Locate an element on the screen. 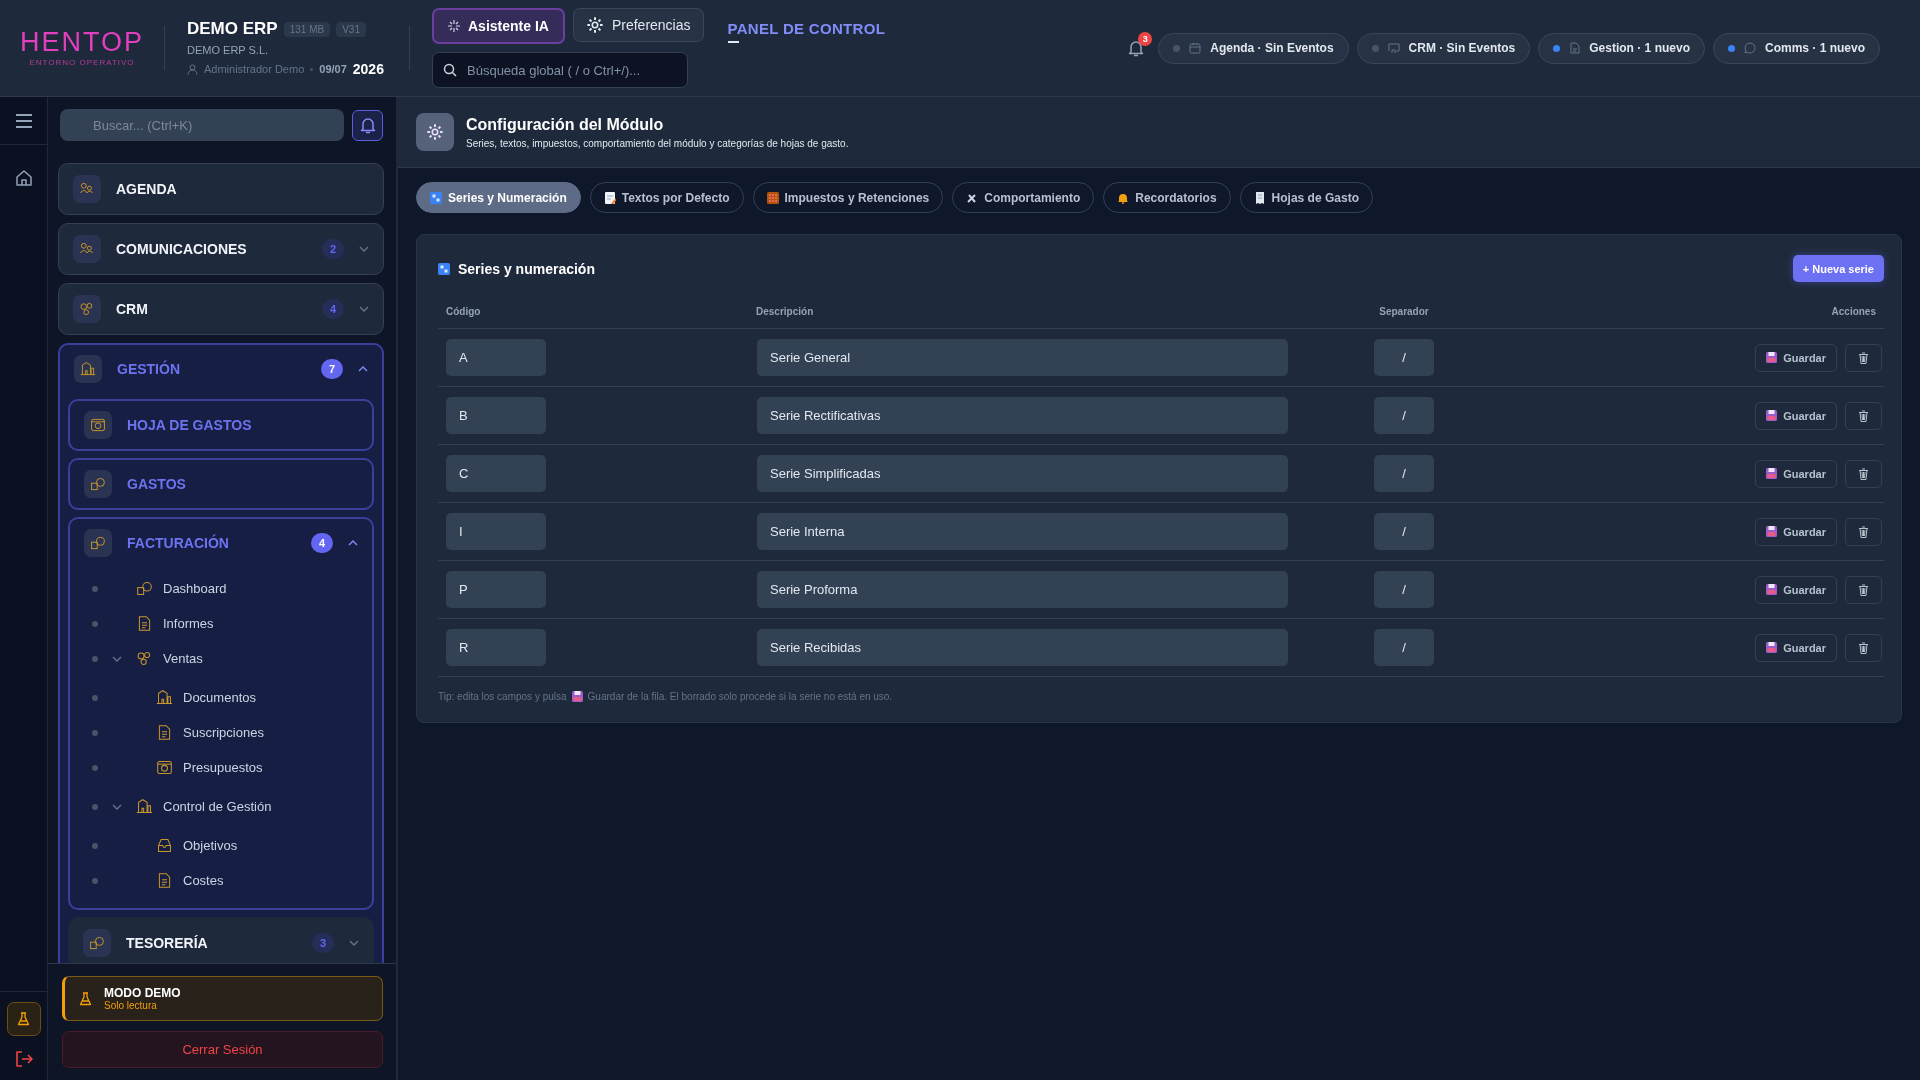  alert-button is located at coordinates (367, 125).